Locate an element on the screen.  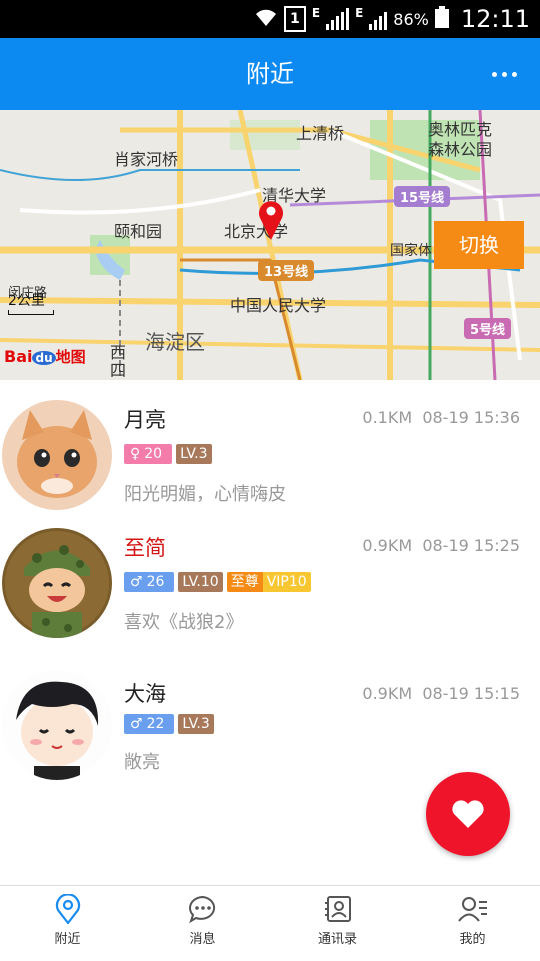
user-icon is located at coordinates (472, 909).